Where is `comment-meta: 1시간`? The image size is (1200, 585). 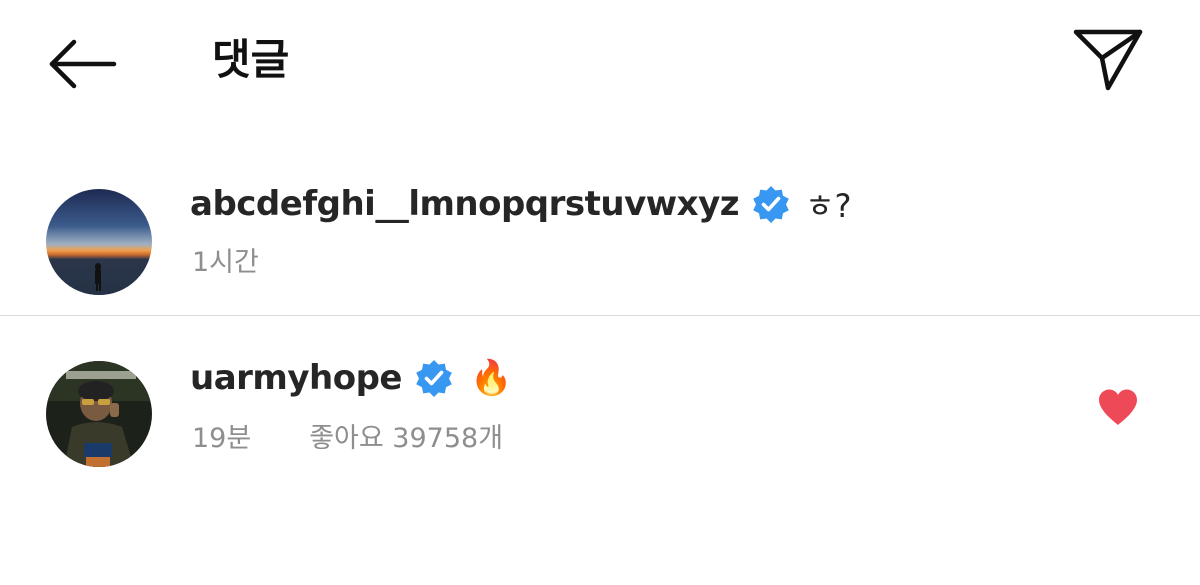
comment-meta: 1시간 is located at coordinates (225, 259).